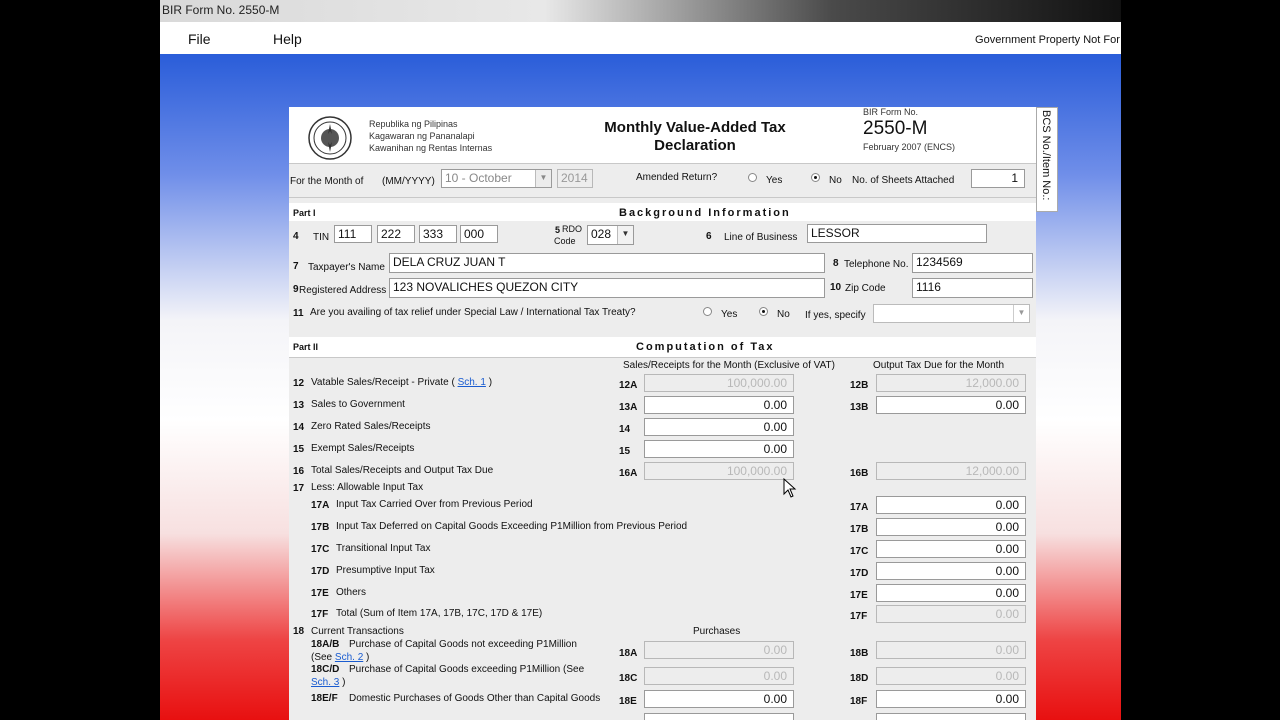 The width and height of the screenshot is (1280, 720). Describe the element at coordinates (353, 234) in the screenshot. I see `tin-part-1: 111` at that location.